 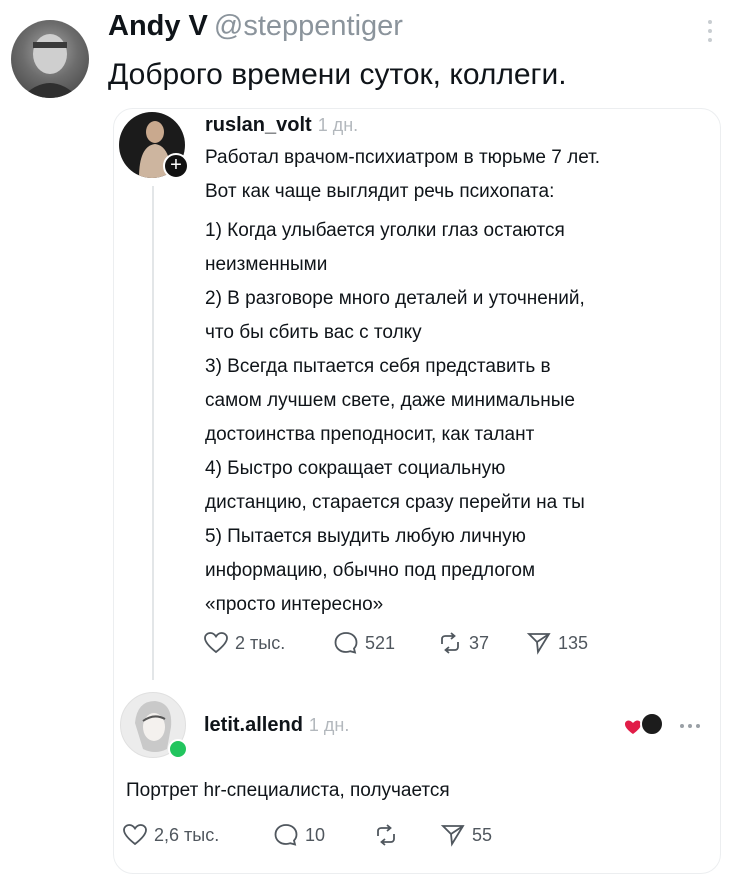 What do you see at coordinates (288, 790) in the screenshot?
I see `reply-post-text: Портрет hr-специалиста, получается` at bounding box center [288, 790].